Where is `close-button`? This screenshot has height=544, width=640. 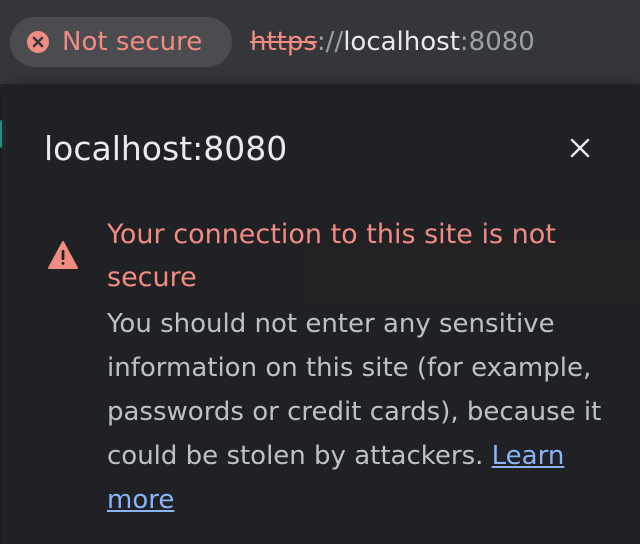 close-button is located at coordinates (580, 148).